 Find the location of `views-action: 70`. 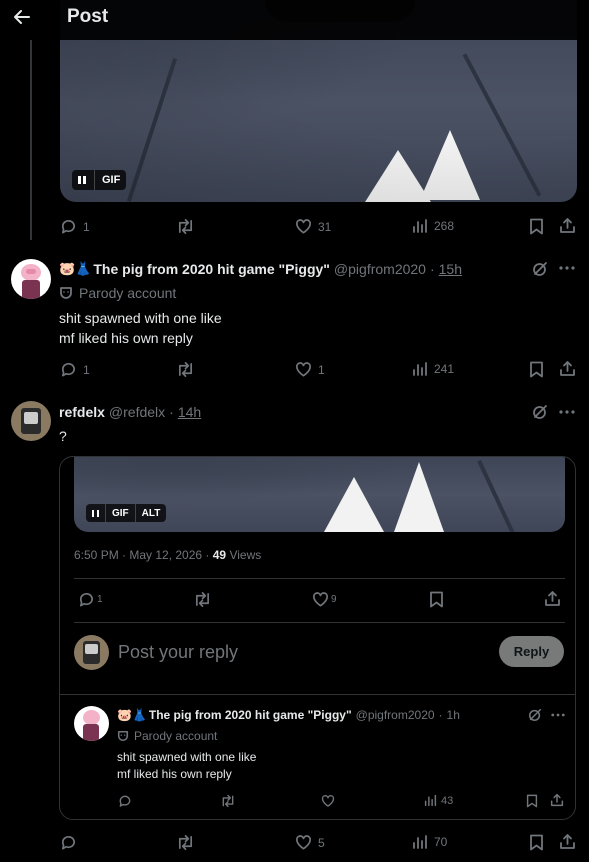

views-action: 70 is located at coordinates (429, 842).